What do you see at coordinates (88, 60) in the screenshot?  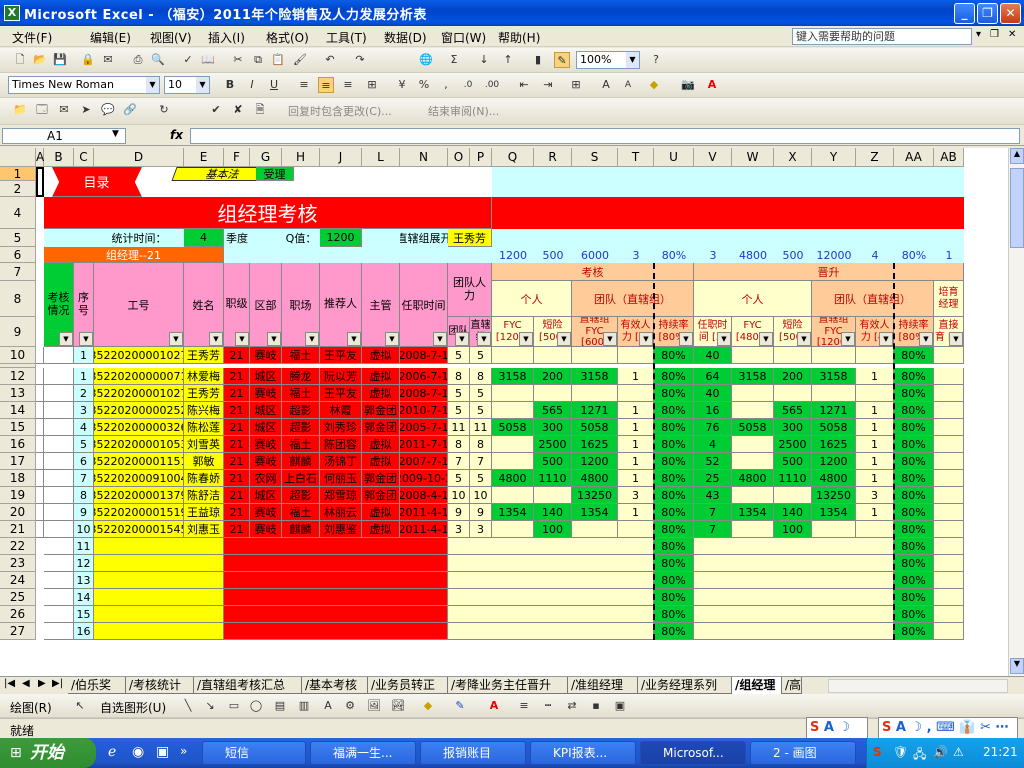 I see `permission-icon: 🔒` at bounding box center [88, 60].